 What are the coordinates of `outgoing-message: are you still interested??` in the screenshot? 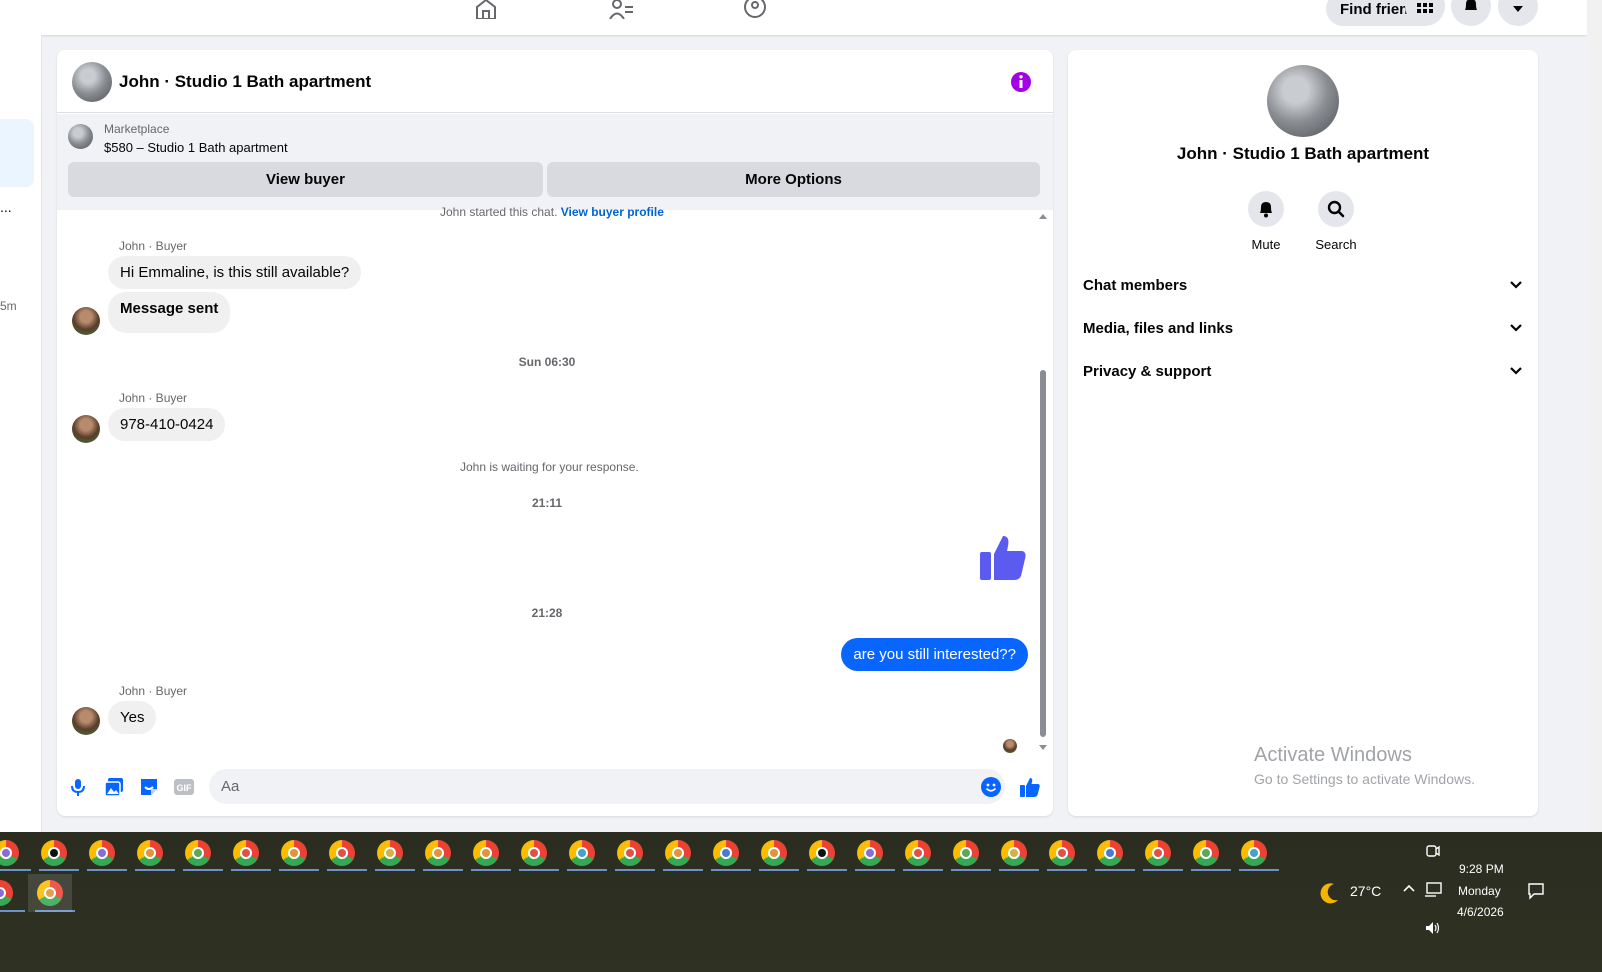 It's located at (934, 654).